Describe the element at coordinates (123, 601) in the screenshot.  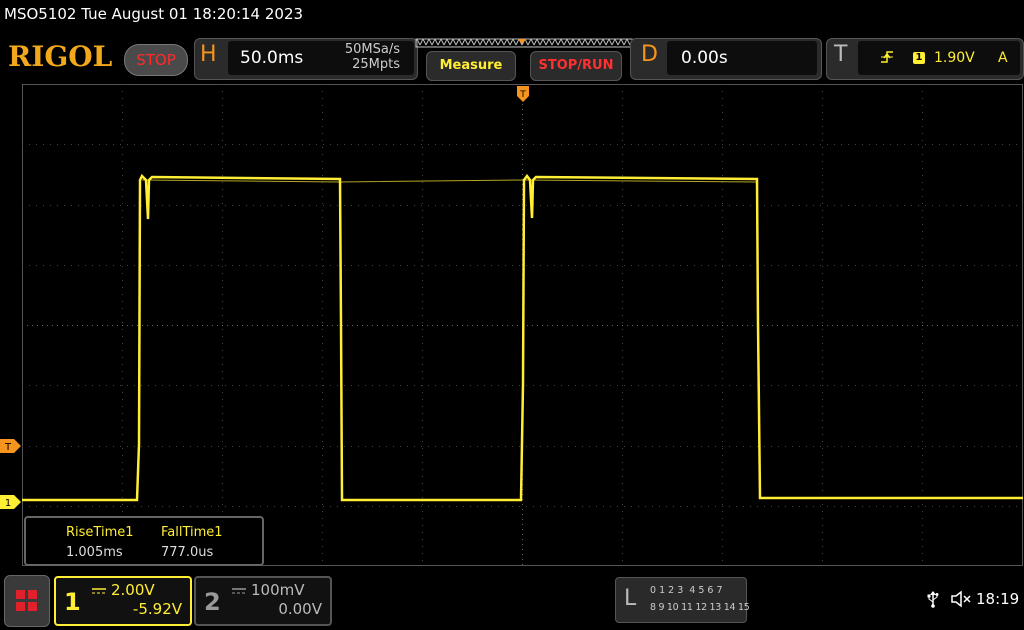
I see `channel-1-panel: 1 2.00V -5.92V` at that location.